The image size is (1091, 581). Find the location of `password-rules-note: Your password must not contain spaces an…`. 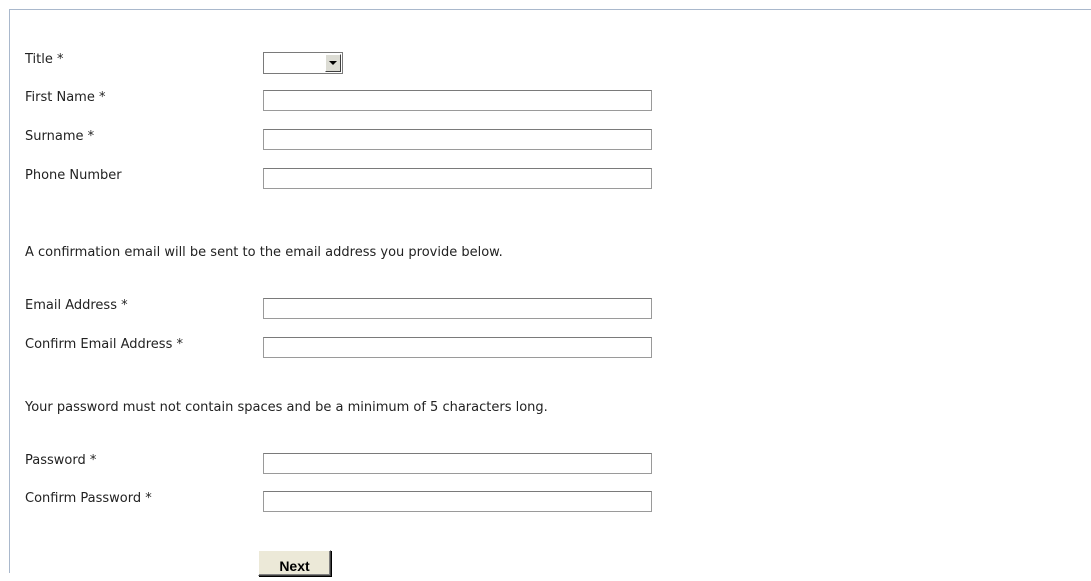

password-rules-note: Your password must not contain spaces an… is located at coordinates (286, 407).